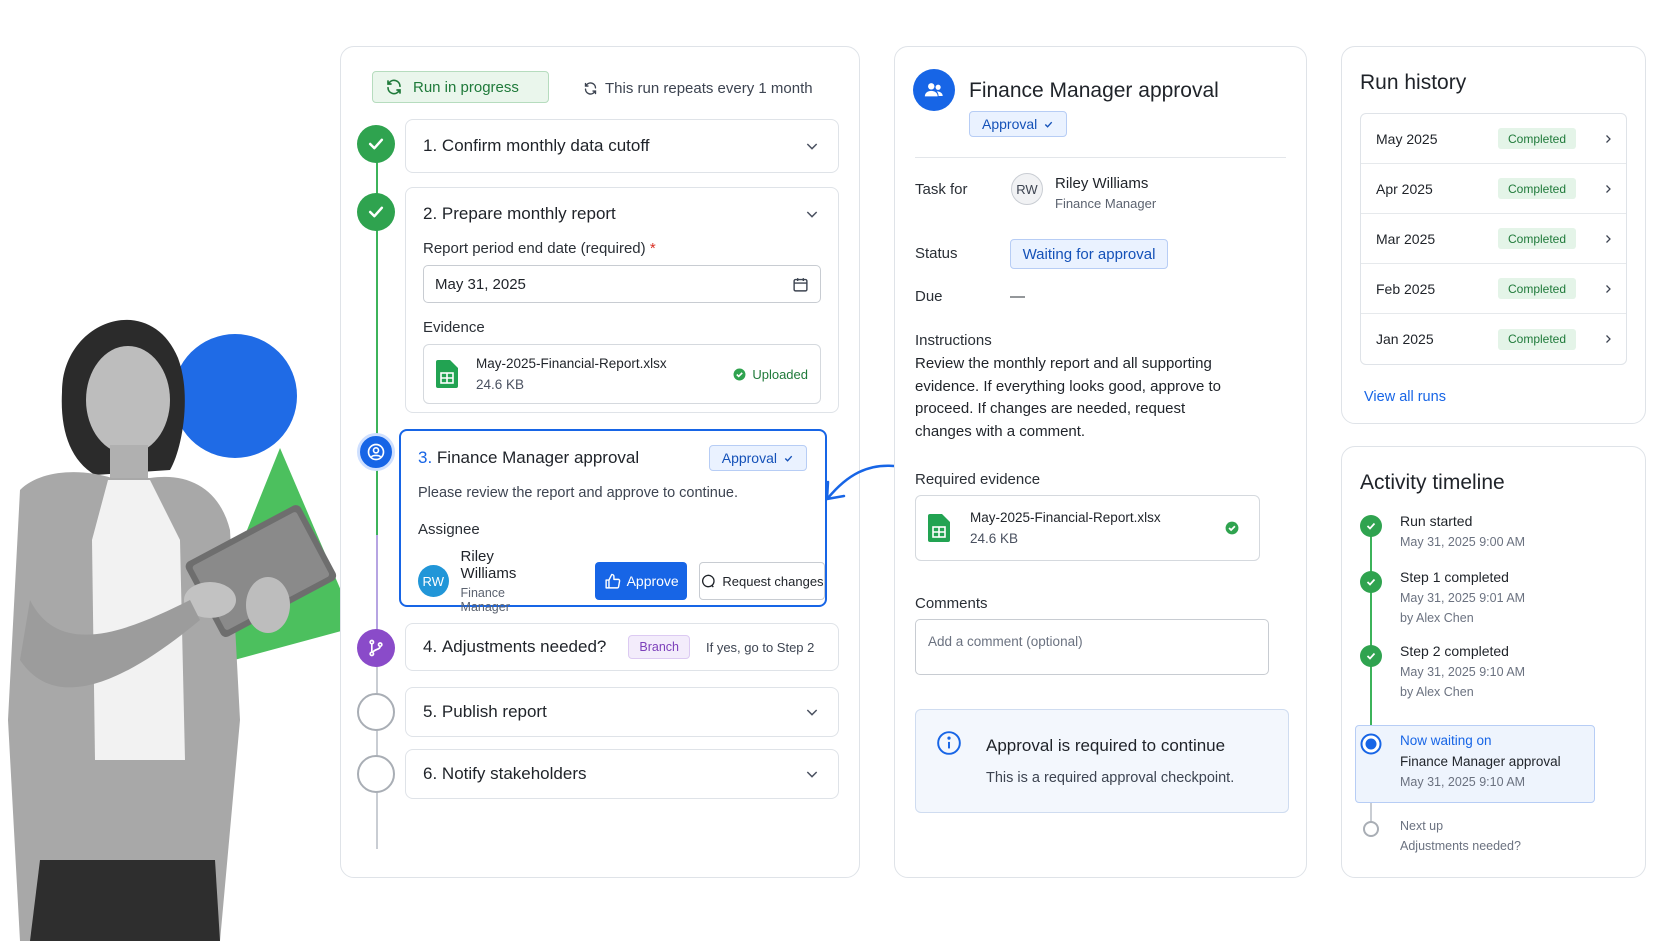 This screenshot has width=1672, height=941. What do you see at coordinates (612, 581) in the screenshot?
I see `thumbs-up-icon` at bounding box center [612, 581].